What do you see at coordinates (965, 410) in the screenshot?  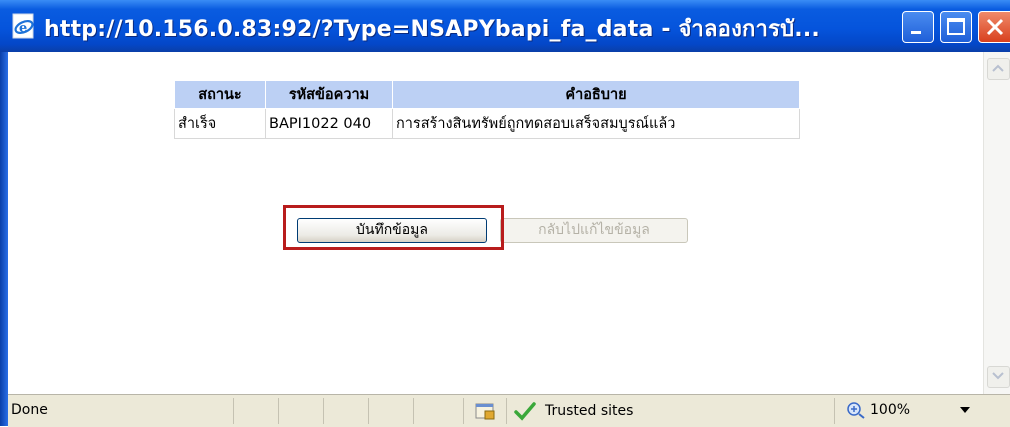 I see `zoom-dropdown-icon` at bounding box center [965, 410].